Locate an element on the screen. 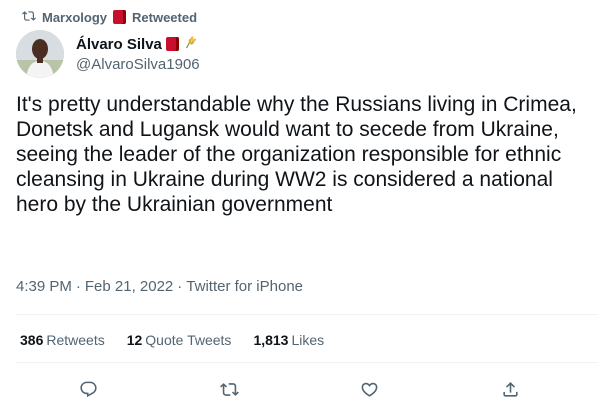 This screenshot has height=413, width=598. retweet-banner: Marxology Retweeted is located at coordinates (109, 17).